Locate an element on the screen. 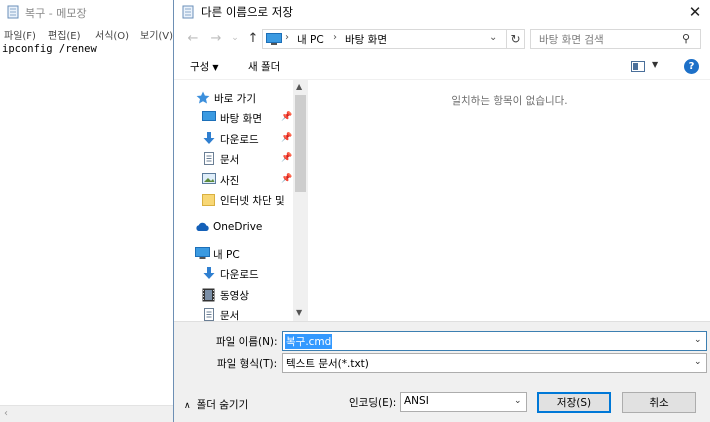  menu-file: 파일(F) is located at coordinates (20, 34).